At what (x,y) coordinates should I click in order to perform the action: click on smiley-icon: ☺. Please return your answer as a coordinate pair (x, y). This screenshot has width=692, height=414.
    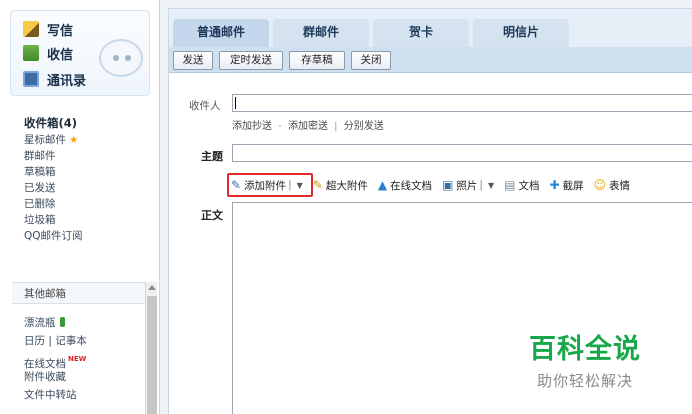
    Looking at the image, I should click on (600, 185).